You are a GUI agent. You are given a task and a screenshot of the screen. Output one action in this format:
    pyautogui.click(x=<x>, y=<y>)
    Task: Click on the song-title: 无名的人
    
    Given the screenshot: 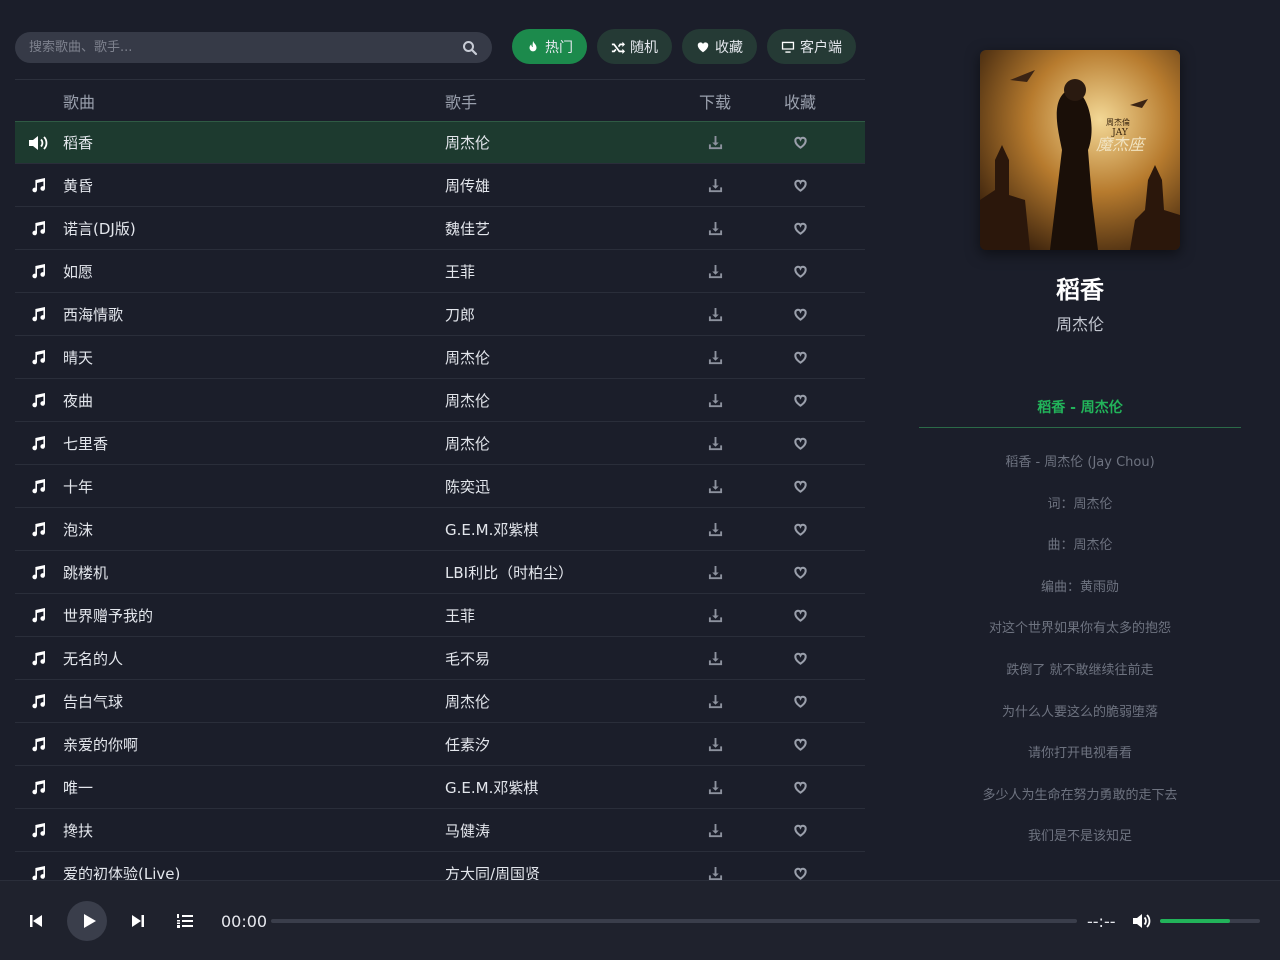 What is the action you would take?
    pyautogui.click(x=93, y=658)
    